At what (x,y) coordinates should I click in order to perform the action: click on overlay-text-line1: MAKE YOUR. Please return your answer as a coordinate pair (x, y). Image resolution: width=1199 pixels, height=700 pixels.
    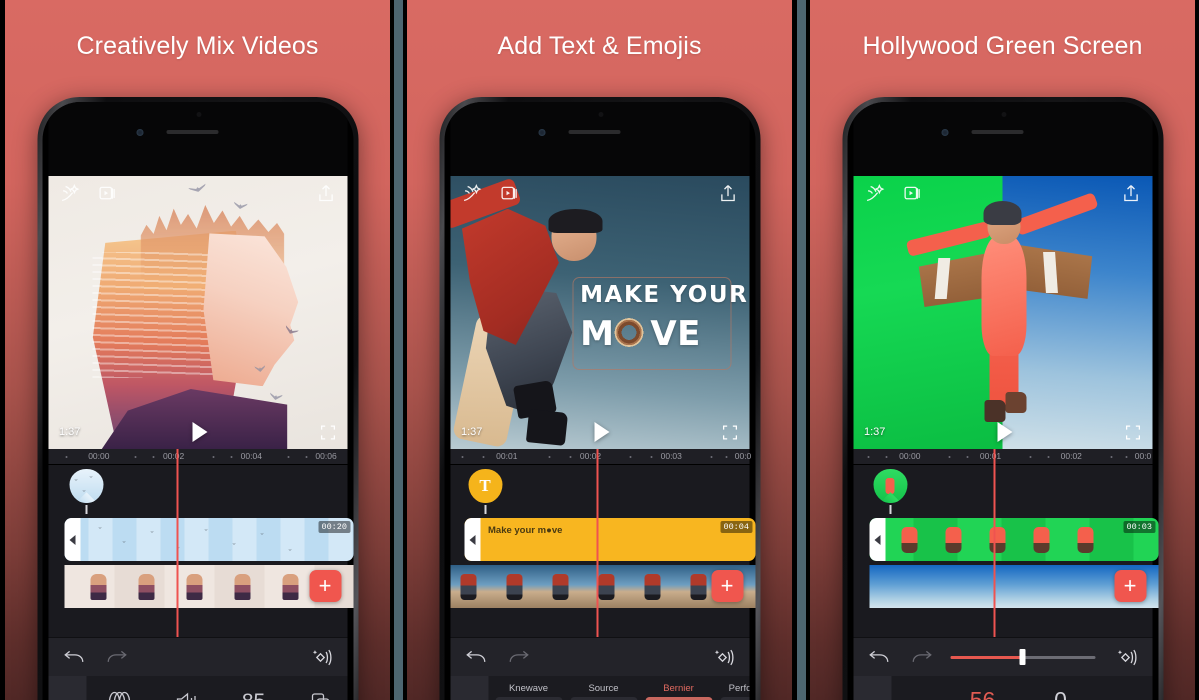
    Looking at the image, I should click on (664, 295).